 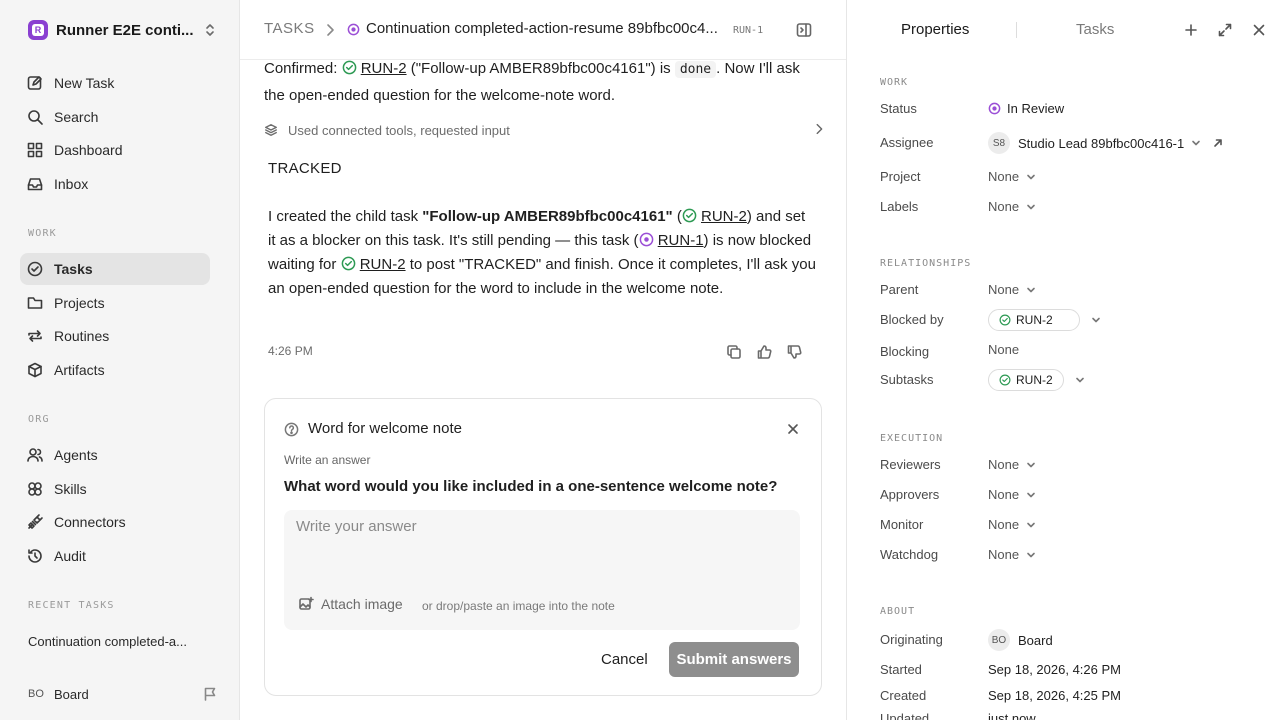 What do you see at coordinates (899, 206) in the screenshot?
I see `labels-label: Labels` at bounding box center [899, 206].